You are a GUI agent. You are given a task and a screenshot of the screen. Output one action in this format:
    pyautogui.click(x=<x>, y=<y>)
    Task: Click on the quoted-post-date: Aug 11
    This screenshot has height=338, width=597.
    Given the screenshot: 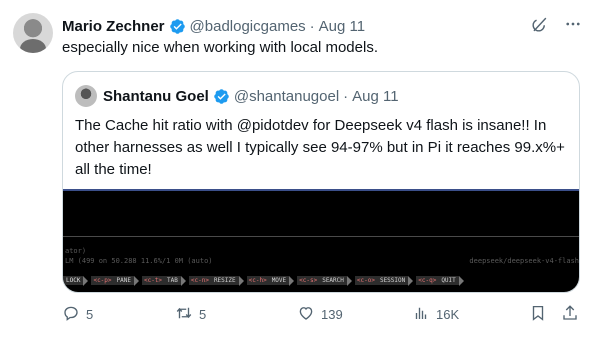 What is the action you would take?
    pyautogui.click(x=375, y=96)
    